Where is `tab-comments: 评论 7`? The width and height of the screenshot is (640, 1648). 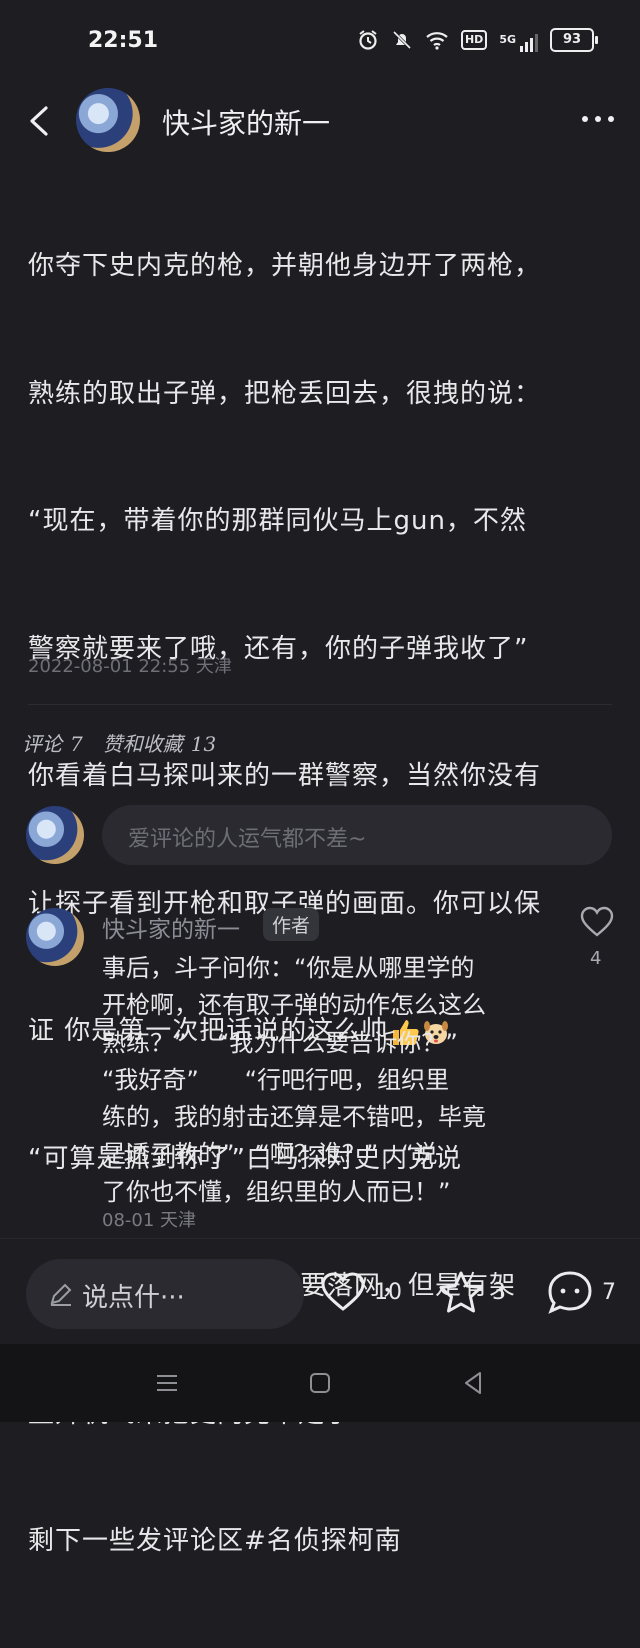
tab-comments: 评论 7 is located at coordinates (52, 742).